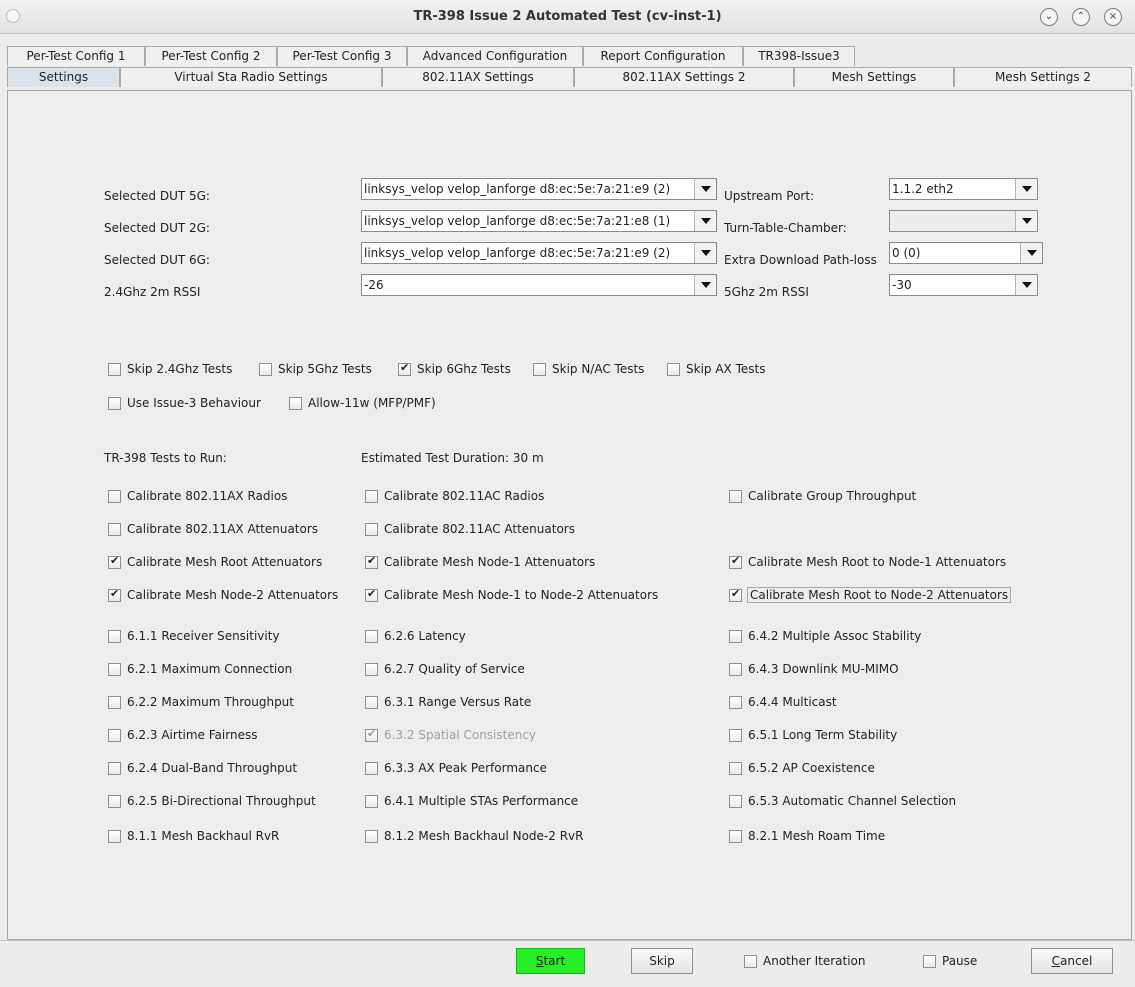 Image resolution: width=1135 pixels, height=987 pixels. I want to click on test-checkbox: 6.4.2 Multiple Assoc Stability, so click(825, 636).